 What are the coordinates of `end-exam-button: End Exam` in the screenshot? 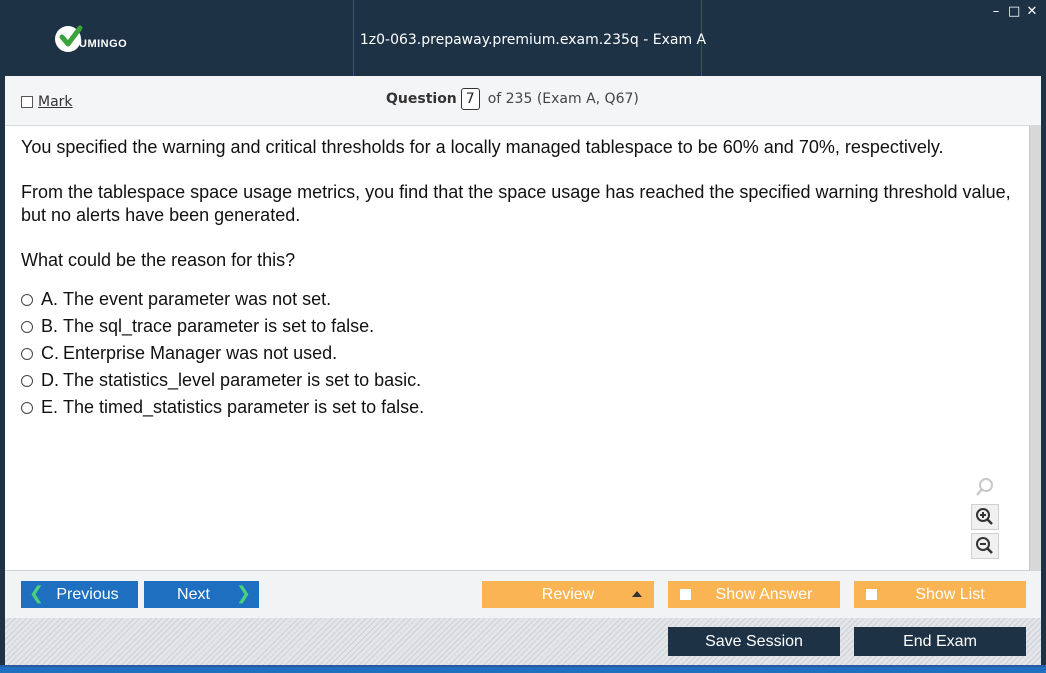 It's located at (940, 641).